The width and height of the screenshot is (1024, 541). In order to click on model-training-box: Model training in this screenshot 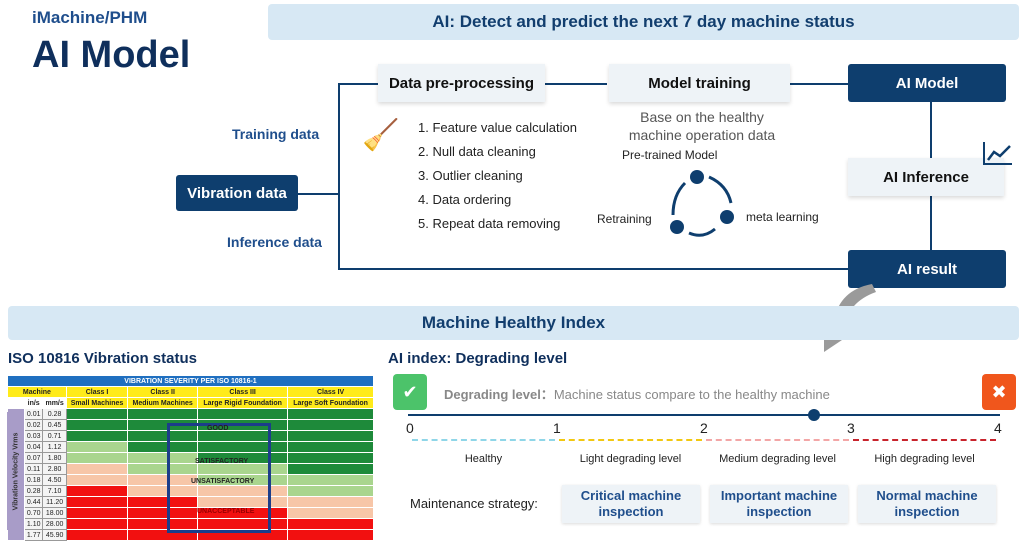, I will do `click(699, 83)`.